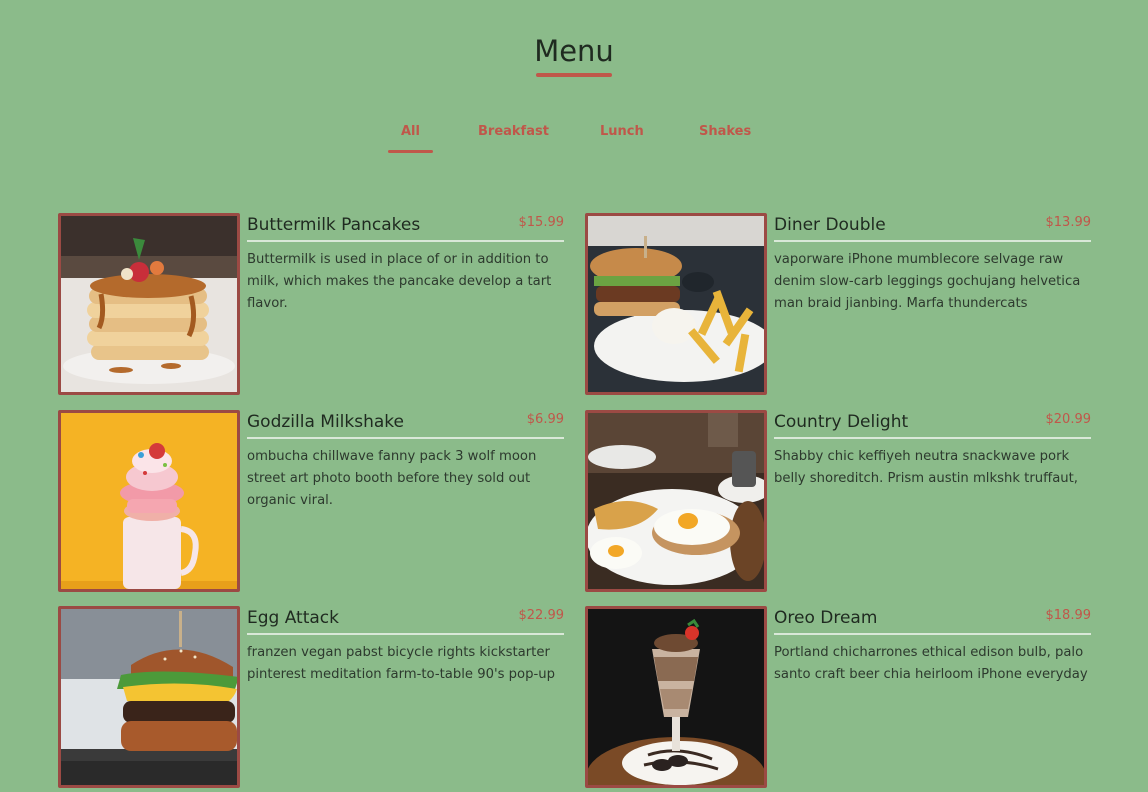 The height and width of the screenshot is (792, 1148). What do you see at coordinates (622, 131) in the screenshot?
I see `tab-lunch: Lunch` at bounding box center [622, 131].